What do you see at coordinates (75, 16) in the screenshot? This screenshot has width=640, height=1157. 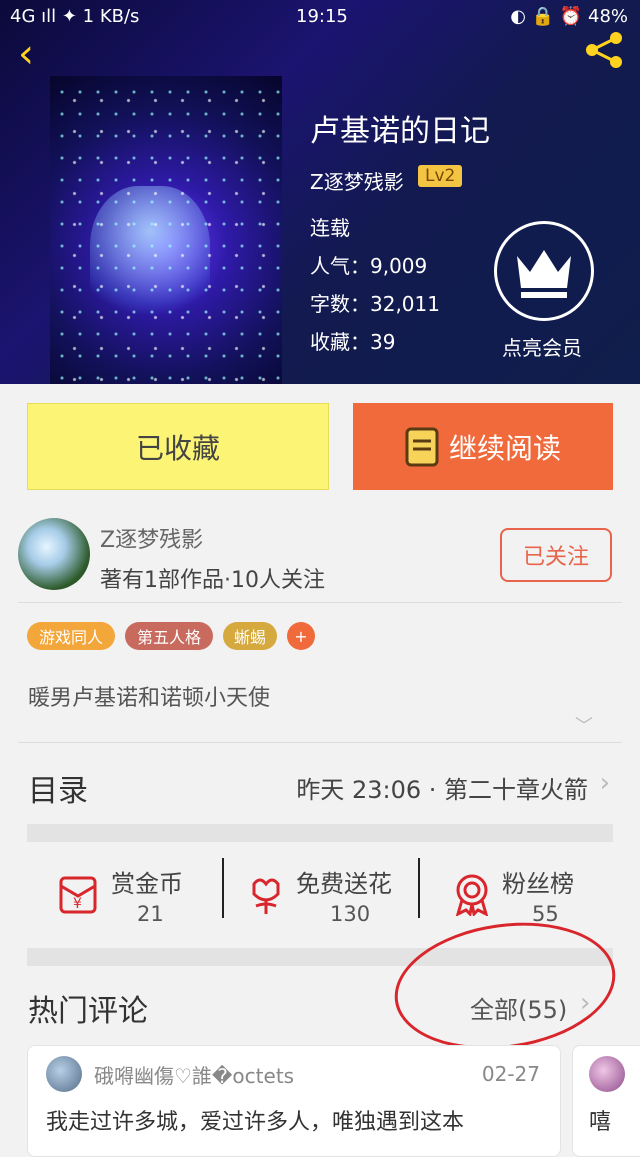 I see `status-left: 4G ıll ✦ 1 KB/s` at bounding box center [75, 16].